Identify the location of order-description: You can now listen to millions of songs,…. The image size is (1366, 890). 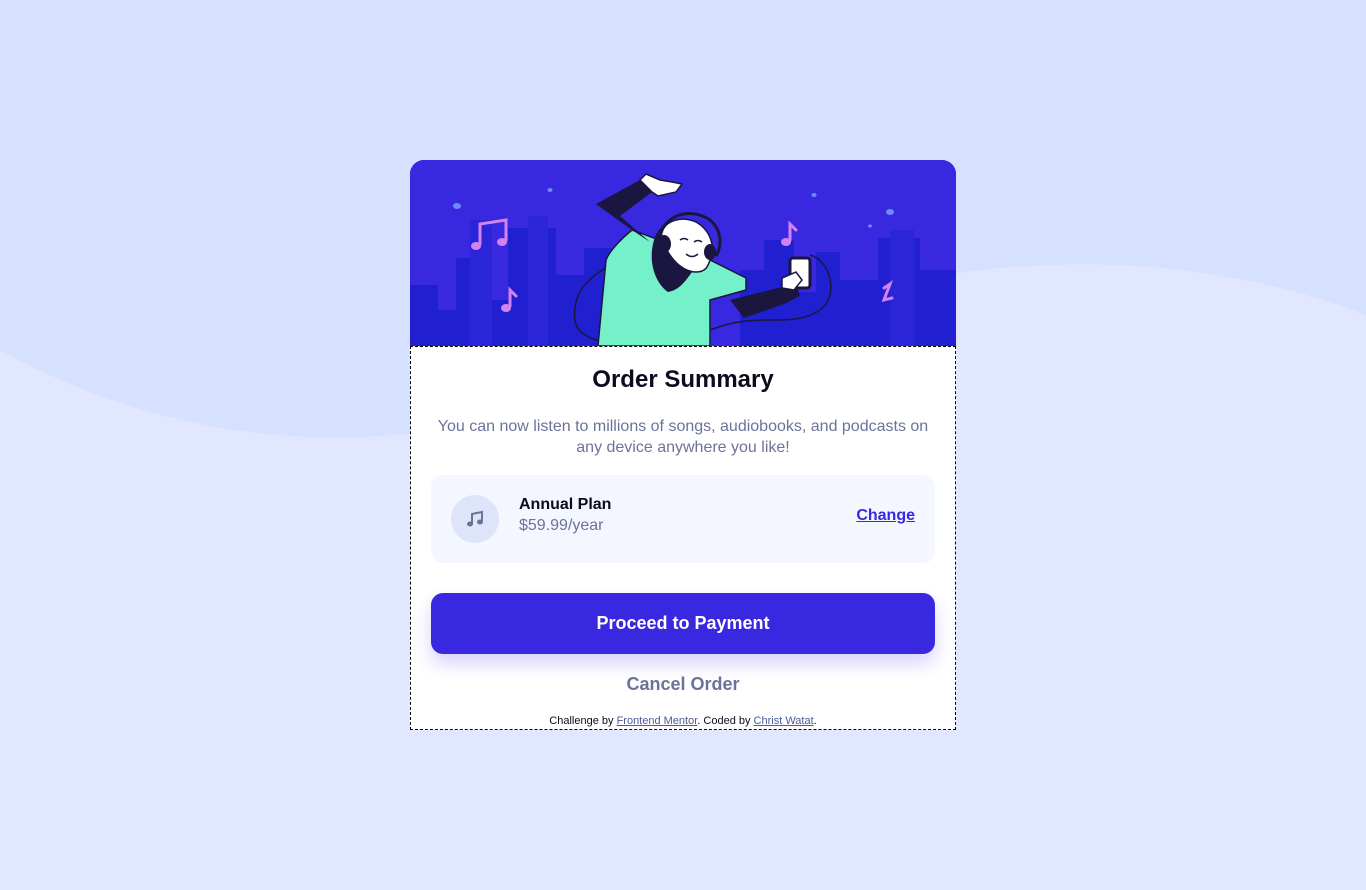
(683, 437).